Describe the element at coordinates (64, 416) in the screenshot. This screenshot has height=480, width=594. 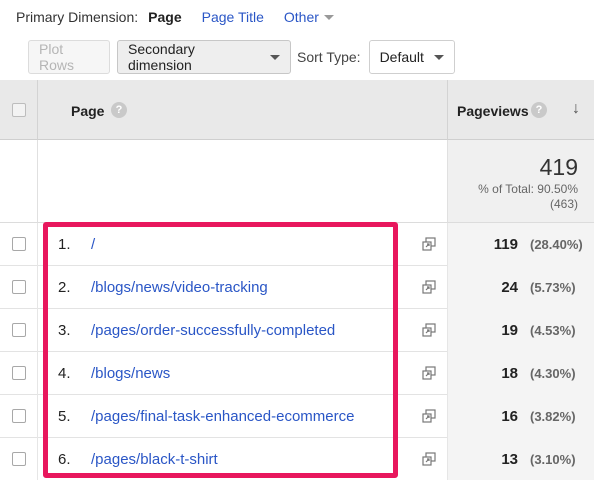
I see `row-number: 5.` at that location.